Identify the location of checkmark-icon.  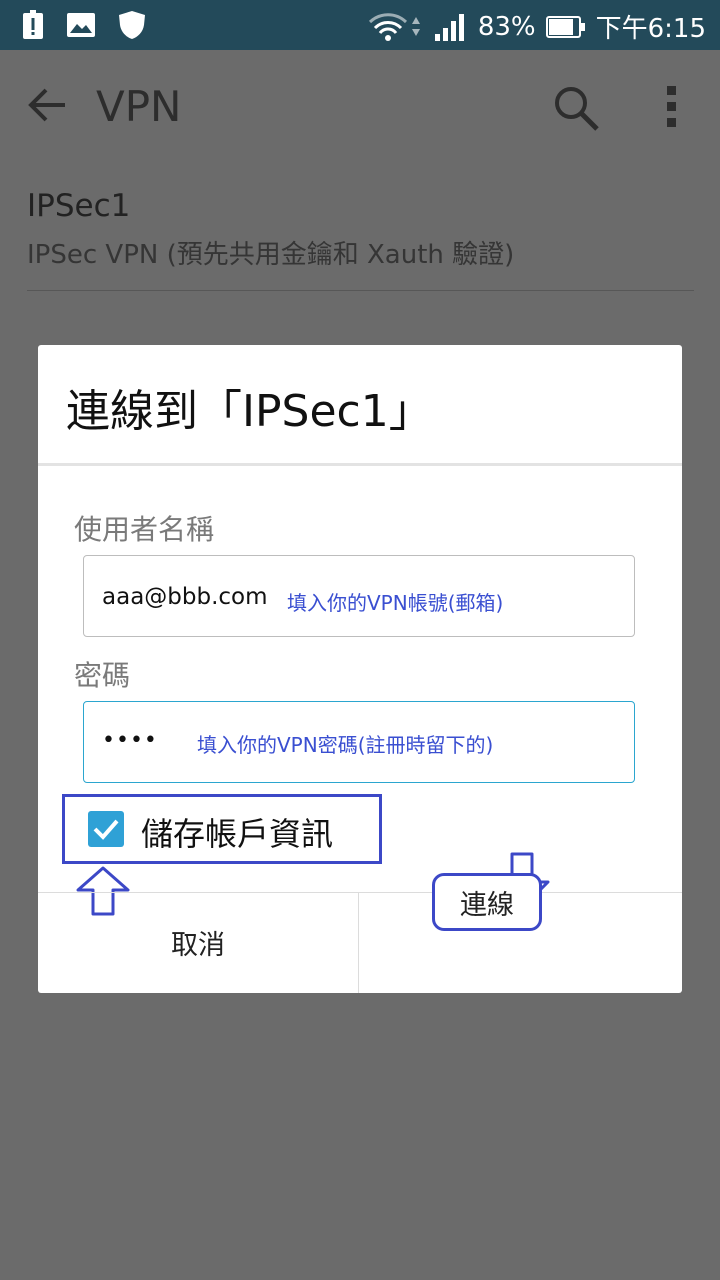
(106, 829).